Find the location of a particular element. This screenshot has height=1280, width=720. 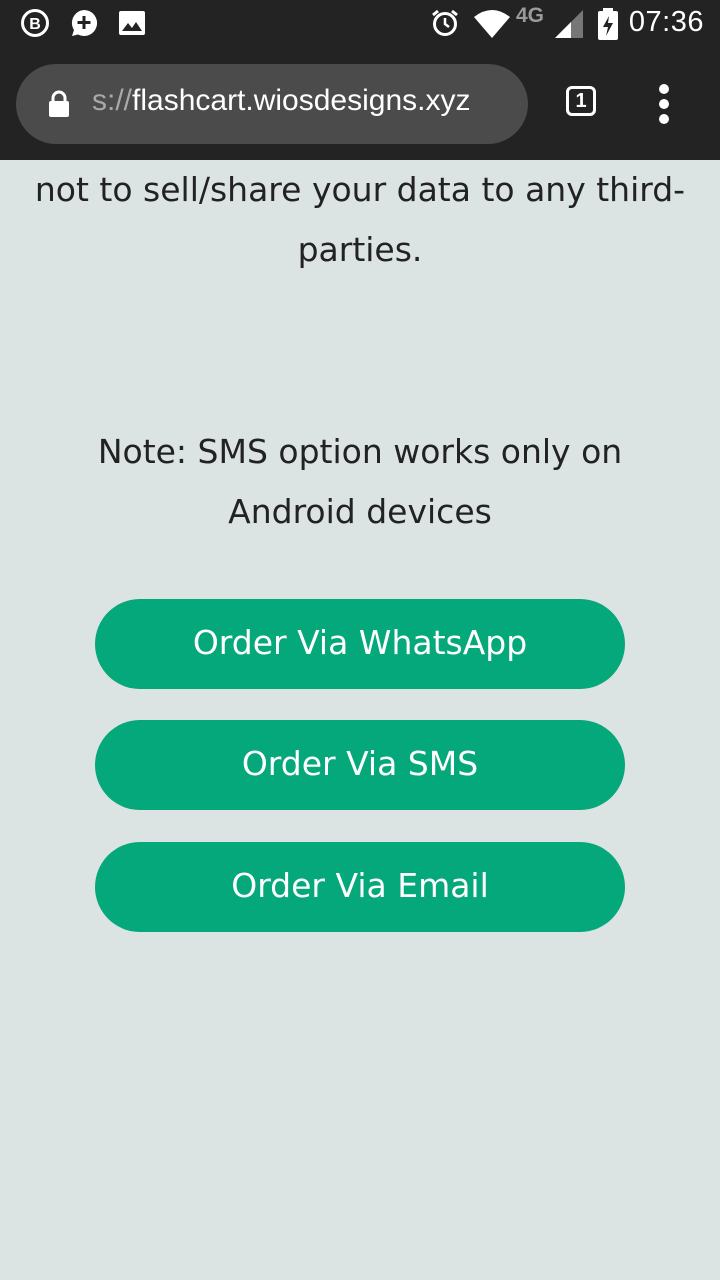

url-text: s://flashcart.wiosdesigns.xyz is located at coordinates (281, 101).